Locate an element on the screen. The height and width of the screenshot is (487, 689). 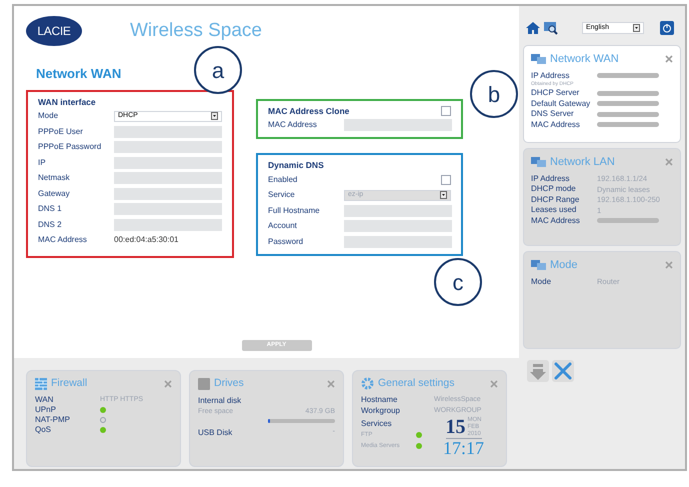
widget-title: Firewall is located at coordinates (69, 383).